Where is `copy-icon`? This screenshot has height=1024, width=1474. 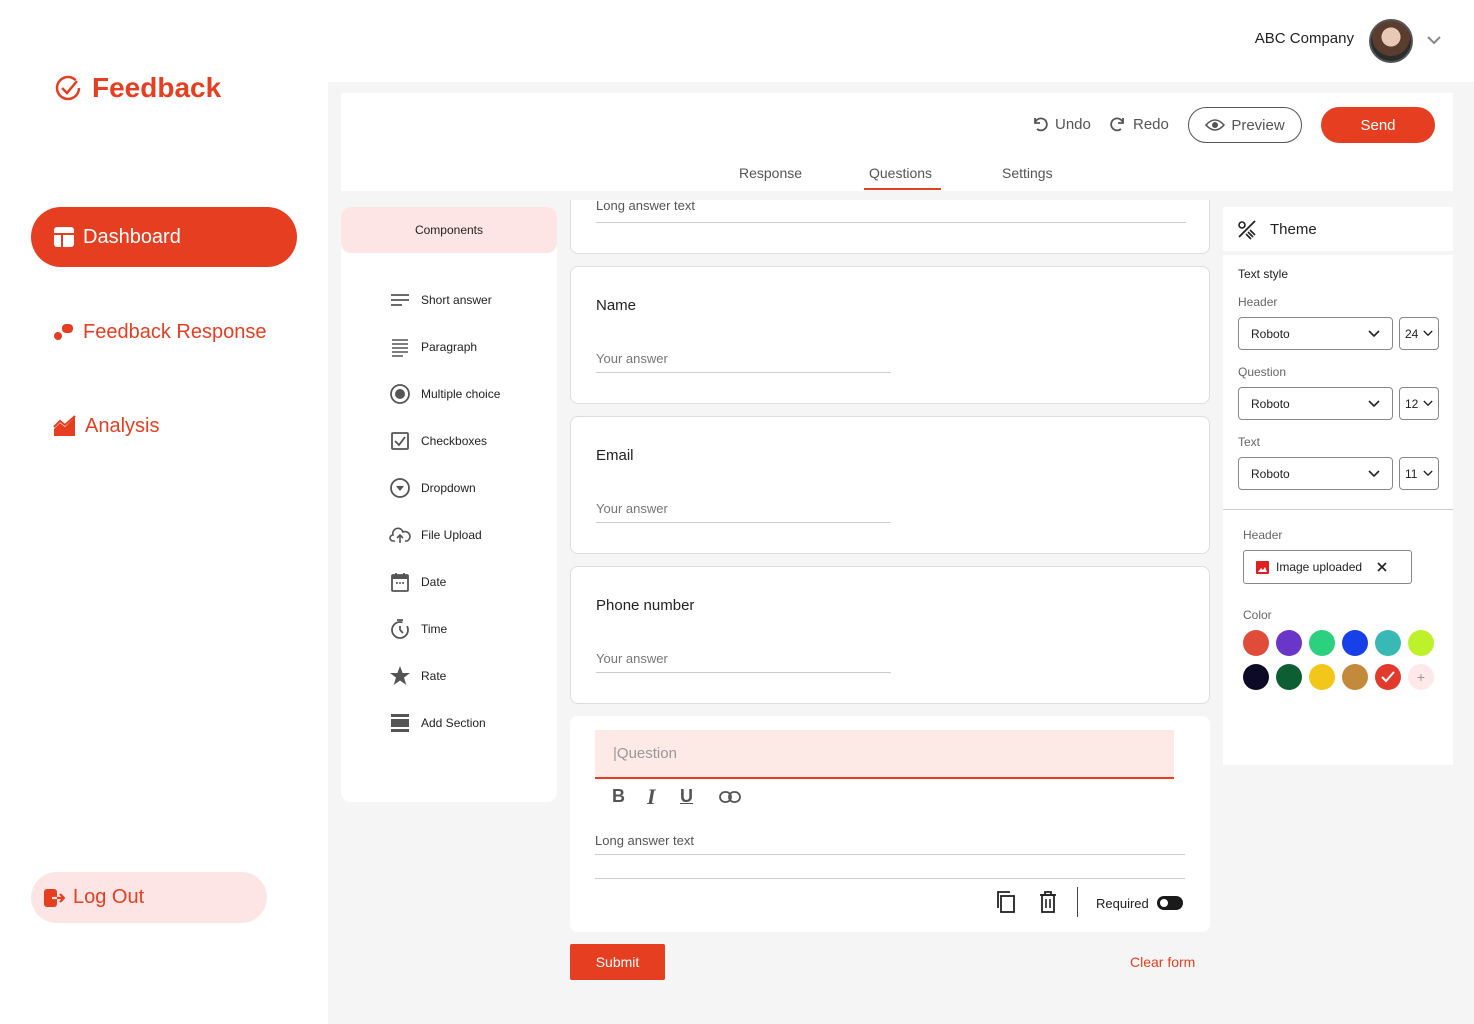
copy-icon is located at coordinates (1006, 902).